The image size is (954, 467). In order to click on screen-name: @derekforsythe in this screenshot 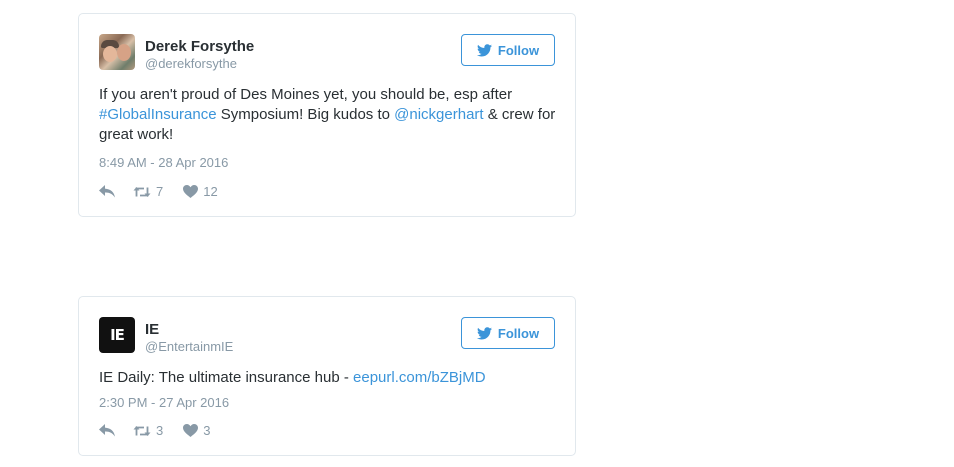, I will do `click(191, 63)`.